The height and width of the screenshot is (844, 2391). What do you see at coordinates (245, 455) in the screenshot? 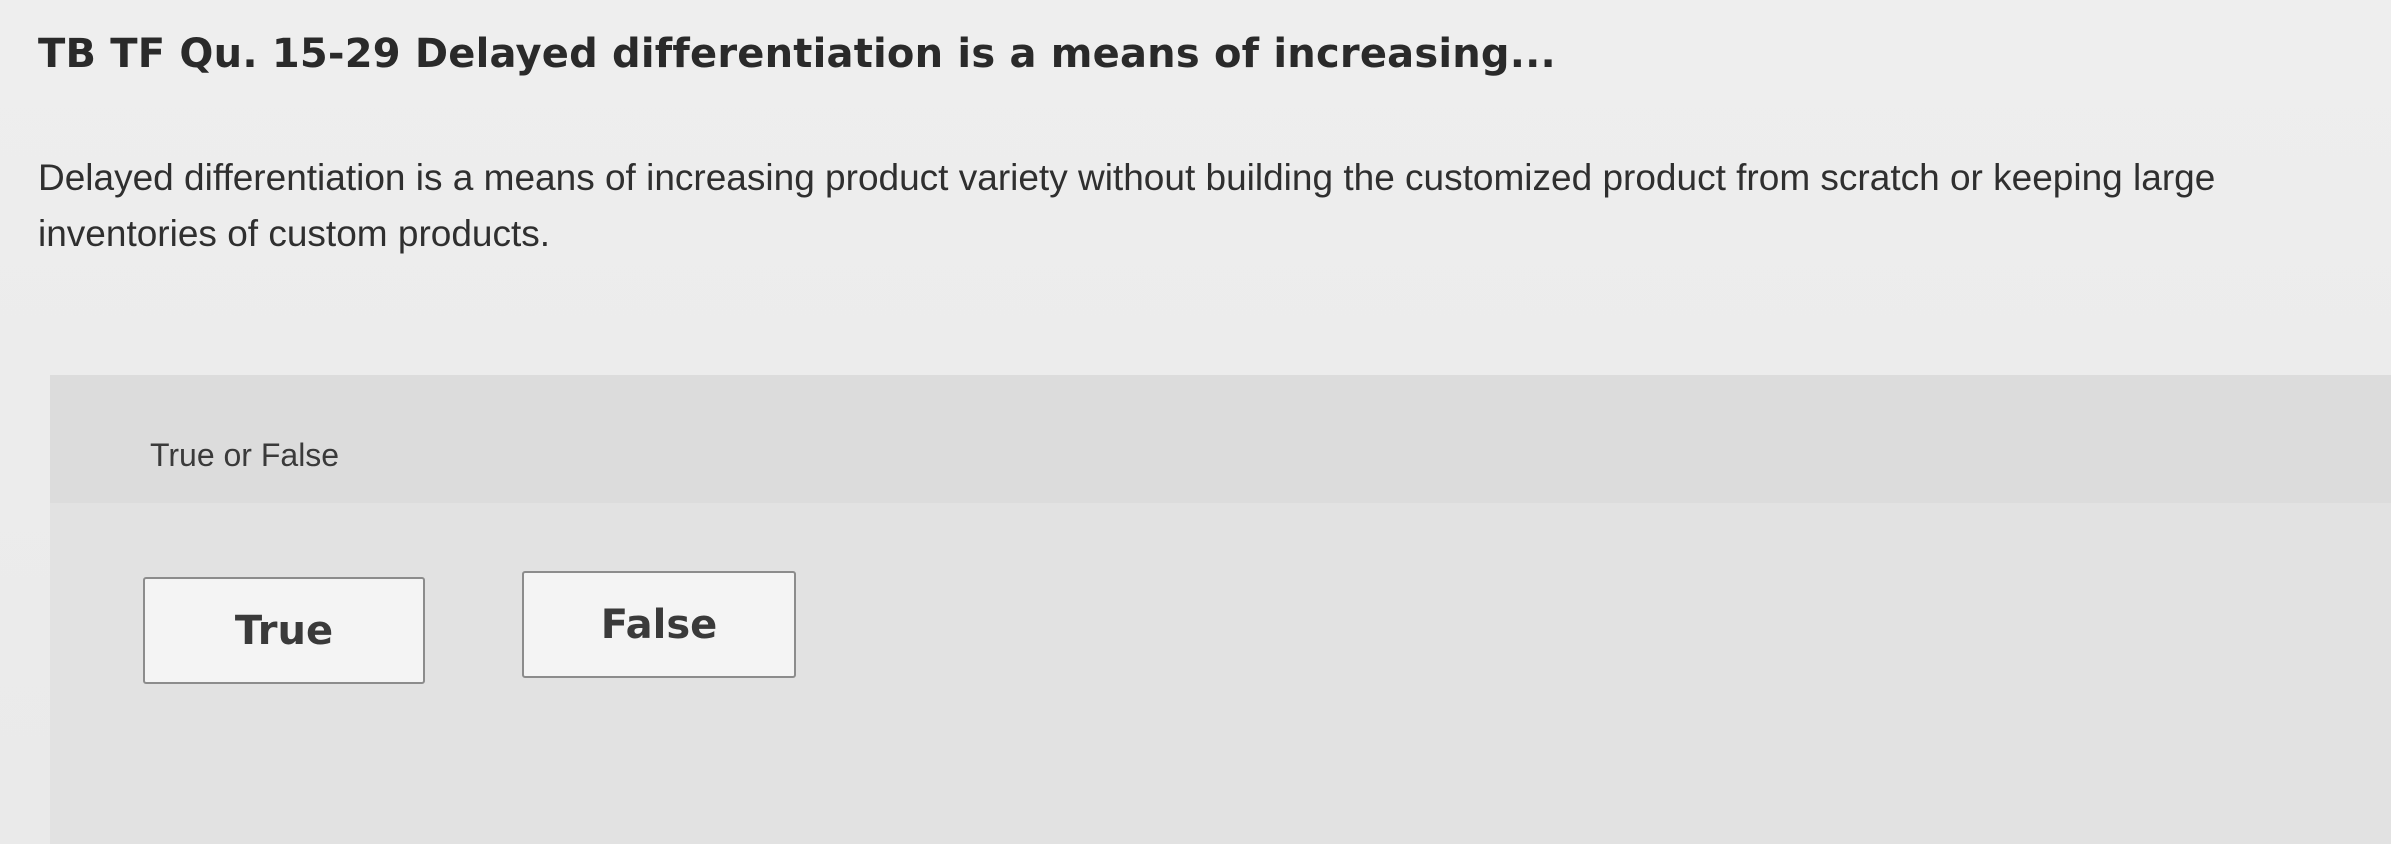
I see `true-or-false-label: True or False` at bounding box center [245, 455].